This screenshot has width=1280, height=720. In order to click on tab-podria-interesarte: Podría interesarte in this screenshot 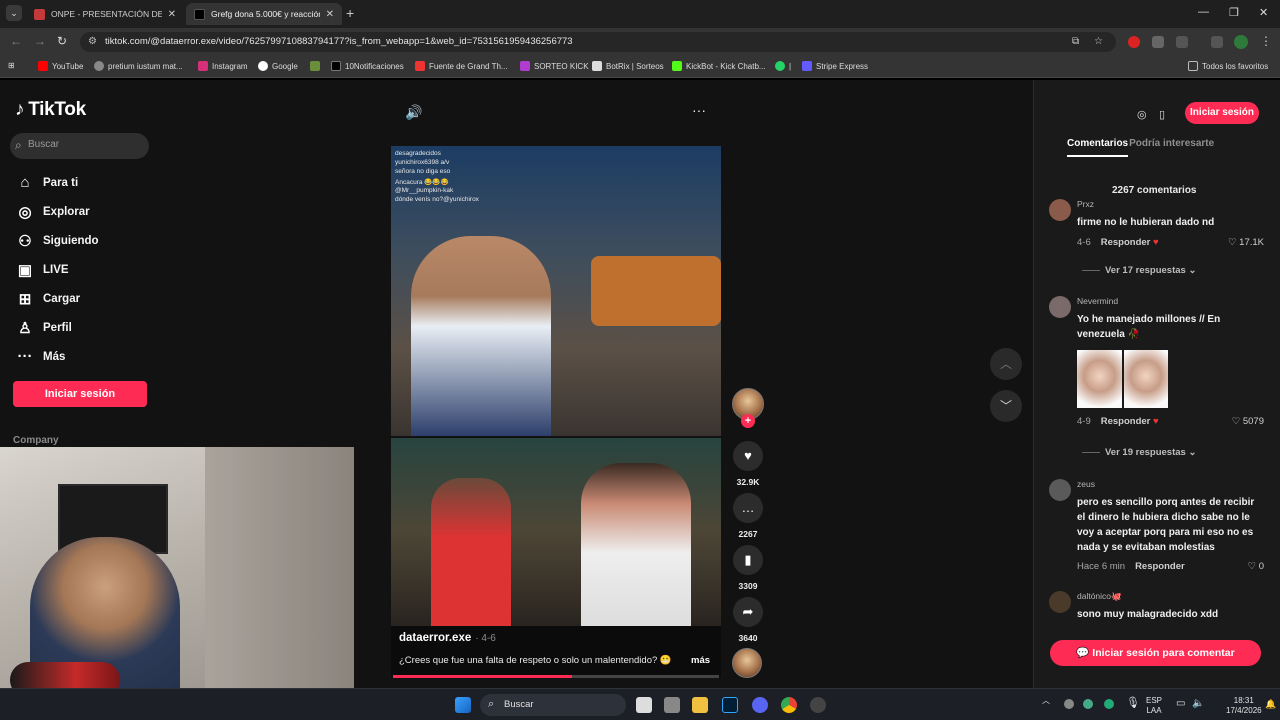, I will do `click(1171, 143)`.